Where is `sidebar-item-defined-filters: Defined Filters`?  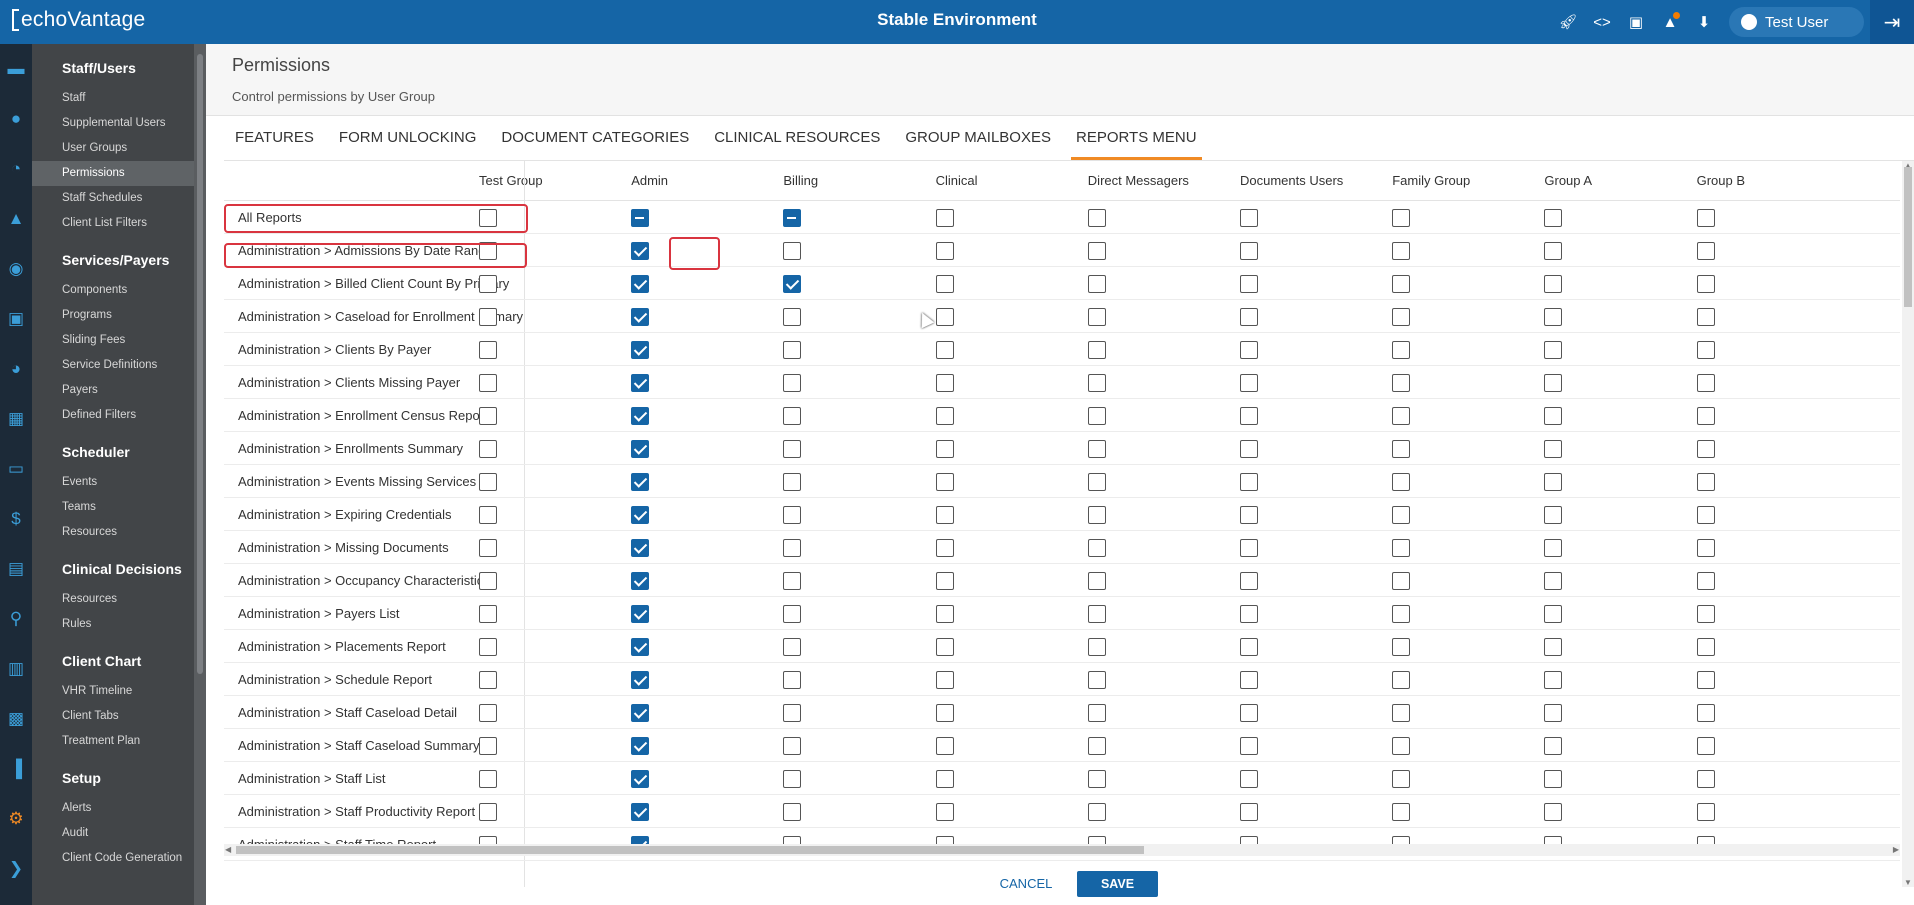
sidebar-item-defined-filters: Defined Filters is located at coordinates (113, 415).